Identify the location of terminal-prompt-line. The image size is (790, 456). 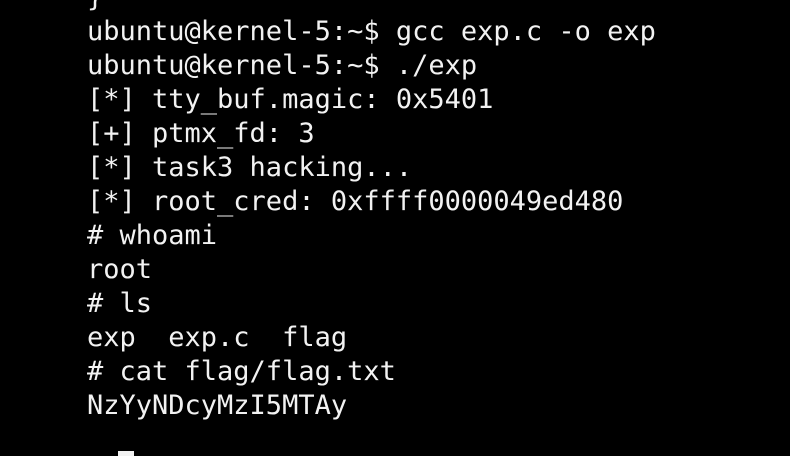
(371, 439).